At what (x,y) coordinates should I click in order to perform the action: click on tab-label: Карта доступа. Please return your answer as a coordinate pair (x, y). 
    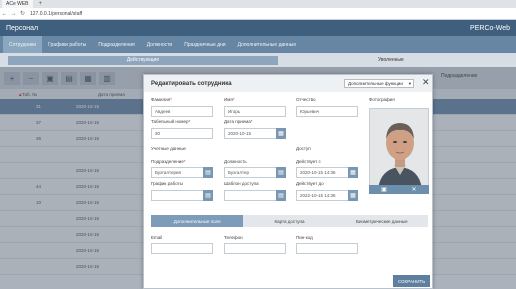
    Looking at the image, I should click on (289, 221).